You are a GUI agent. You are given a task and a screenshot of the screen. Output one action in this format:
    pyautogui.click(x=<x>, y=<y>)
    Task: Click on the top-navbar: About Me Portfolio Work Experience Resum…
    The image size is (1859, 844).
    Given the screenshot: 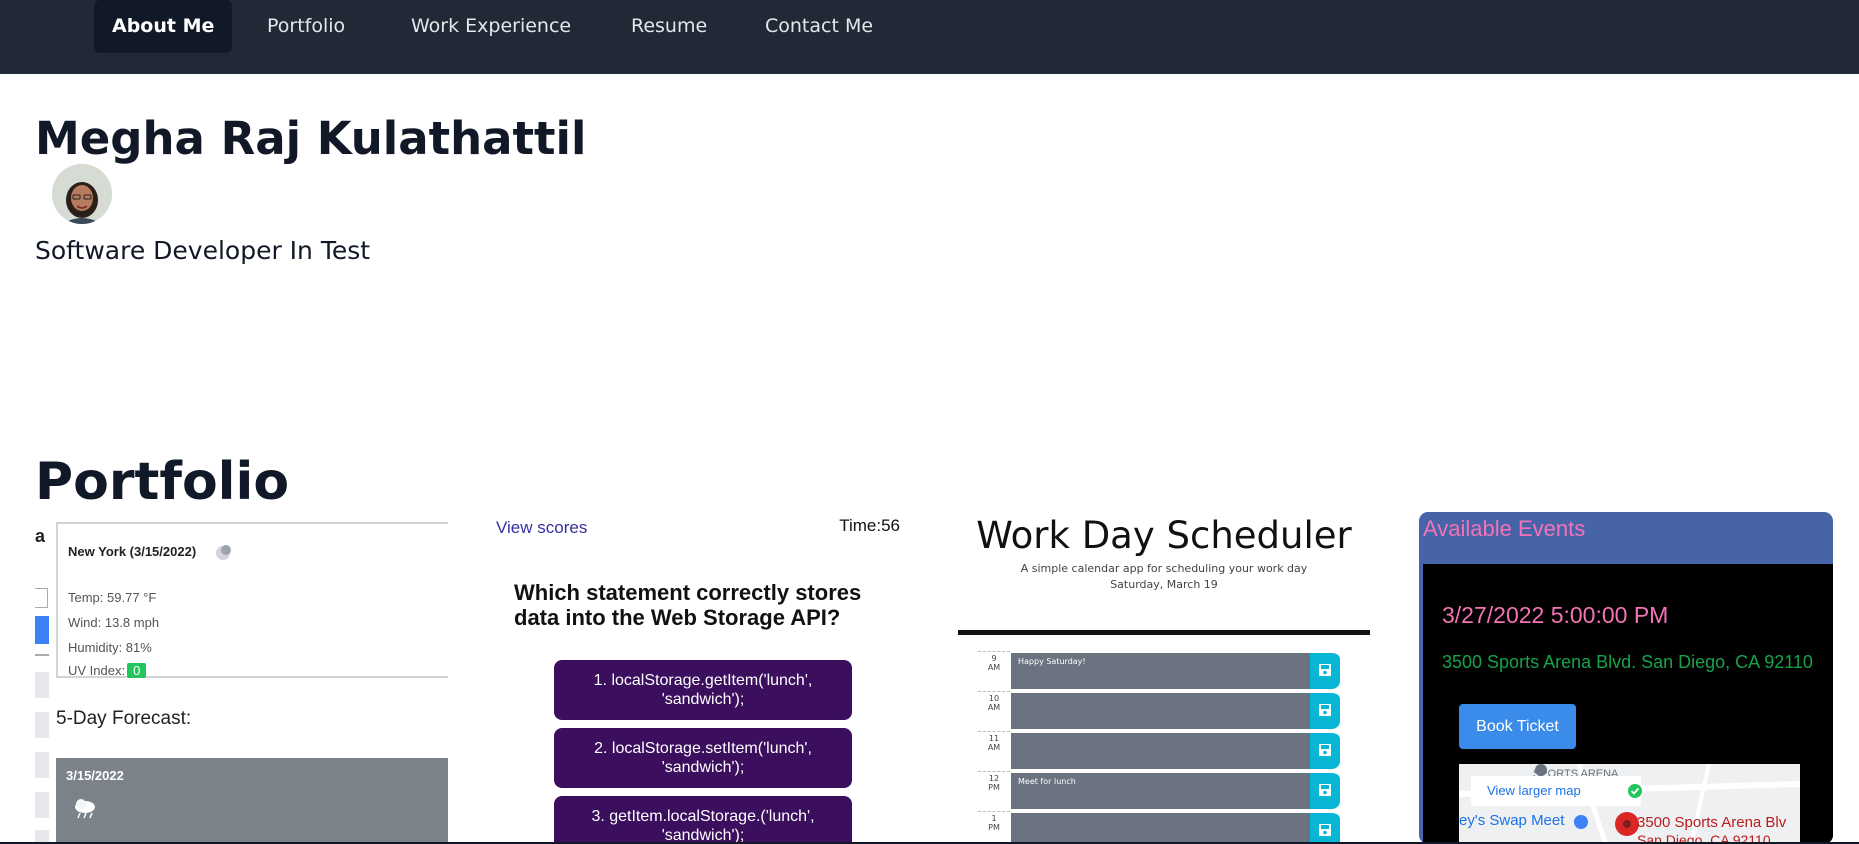 What is the action you would take?
    pyautogui.click(x=929, y=37)
    